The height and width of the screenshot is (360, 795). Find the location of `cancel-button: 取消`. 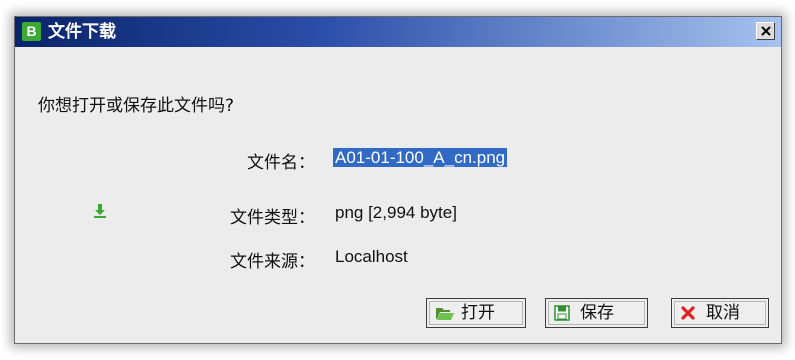

cancel-button: 取消 is located at coordinates (720, 313).